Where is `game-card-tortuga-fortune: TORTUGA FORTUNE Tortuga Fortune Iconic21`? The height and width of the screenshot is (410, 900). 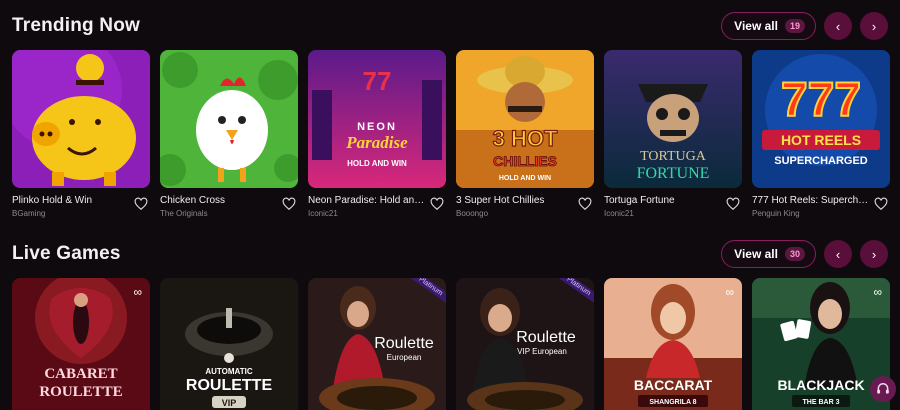
game-card-tortuga-fortune: TORTUGA FORTUNE Tortuga Fortune Iconic21 is located at coordinates (673, 137).